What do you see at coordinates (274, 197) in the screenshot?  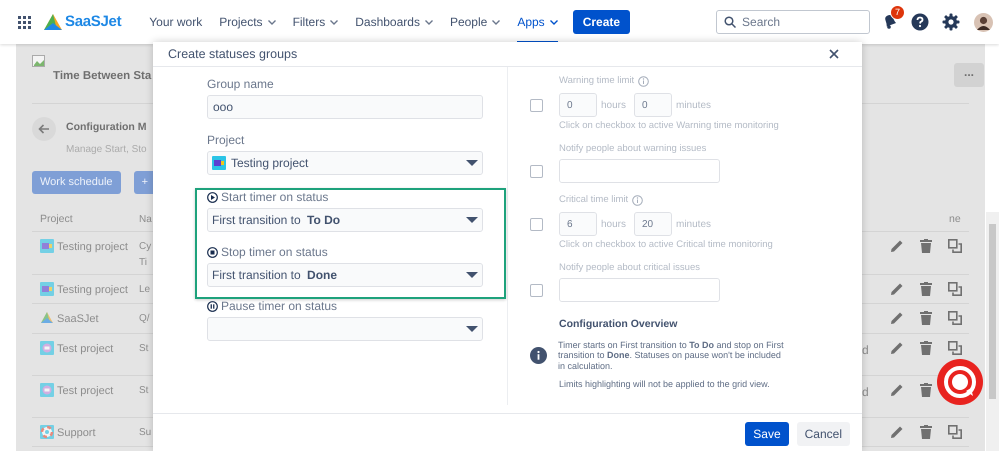 I see `field-label: Start timer on status` at bounding box center [274, 197].